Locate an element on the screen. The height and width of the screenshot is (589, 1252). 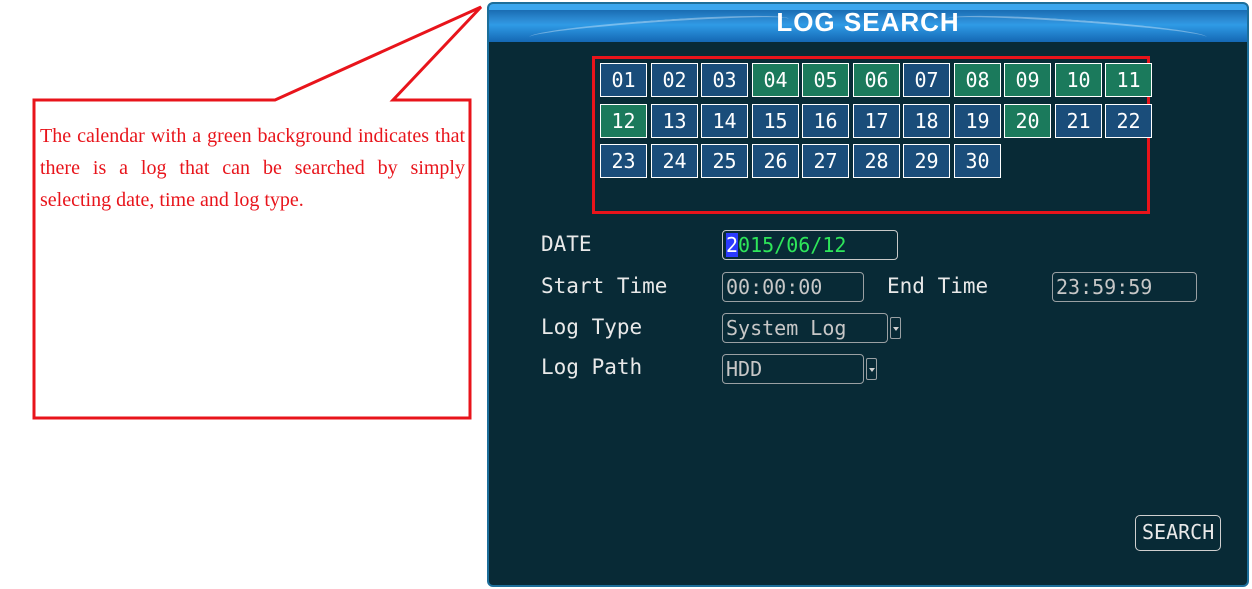
calendar-day-27: 27 is located at coordinates (825, 161).